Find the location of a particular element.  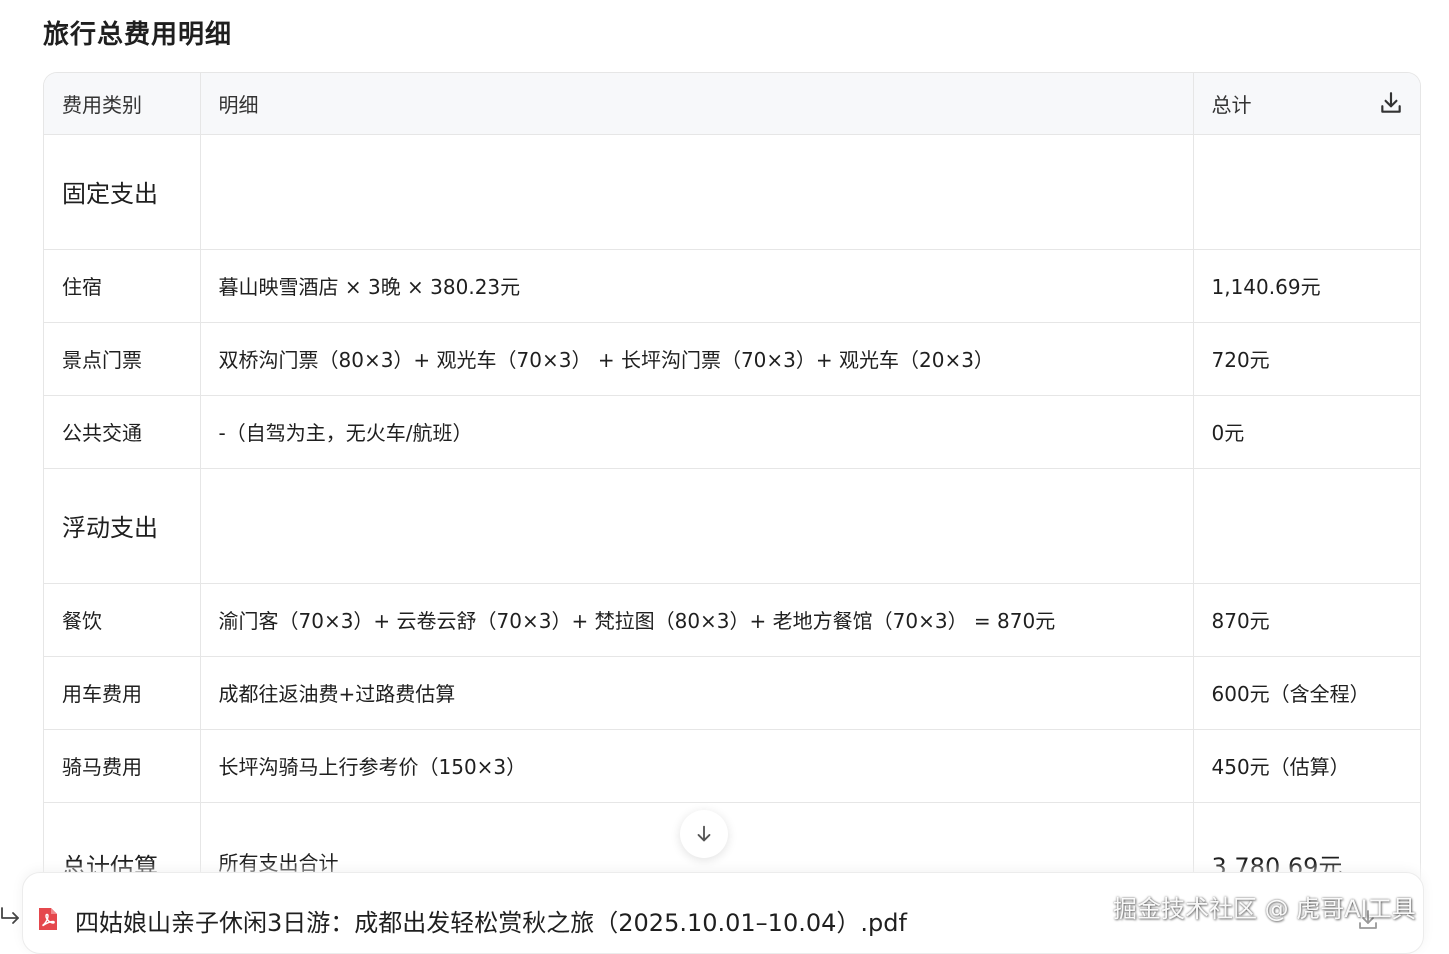

arrow-down-icon is located at coordinates (704, 833).